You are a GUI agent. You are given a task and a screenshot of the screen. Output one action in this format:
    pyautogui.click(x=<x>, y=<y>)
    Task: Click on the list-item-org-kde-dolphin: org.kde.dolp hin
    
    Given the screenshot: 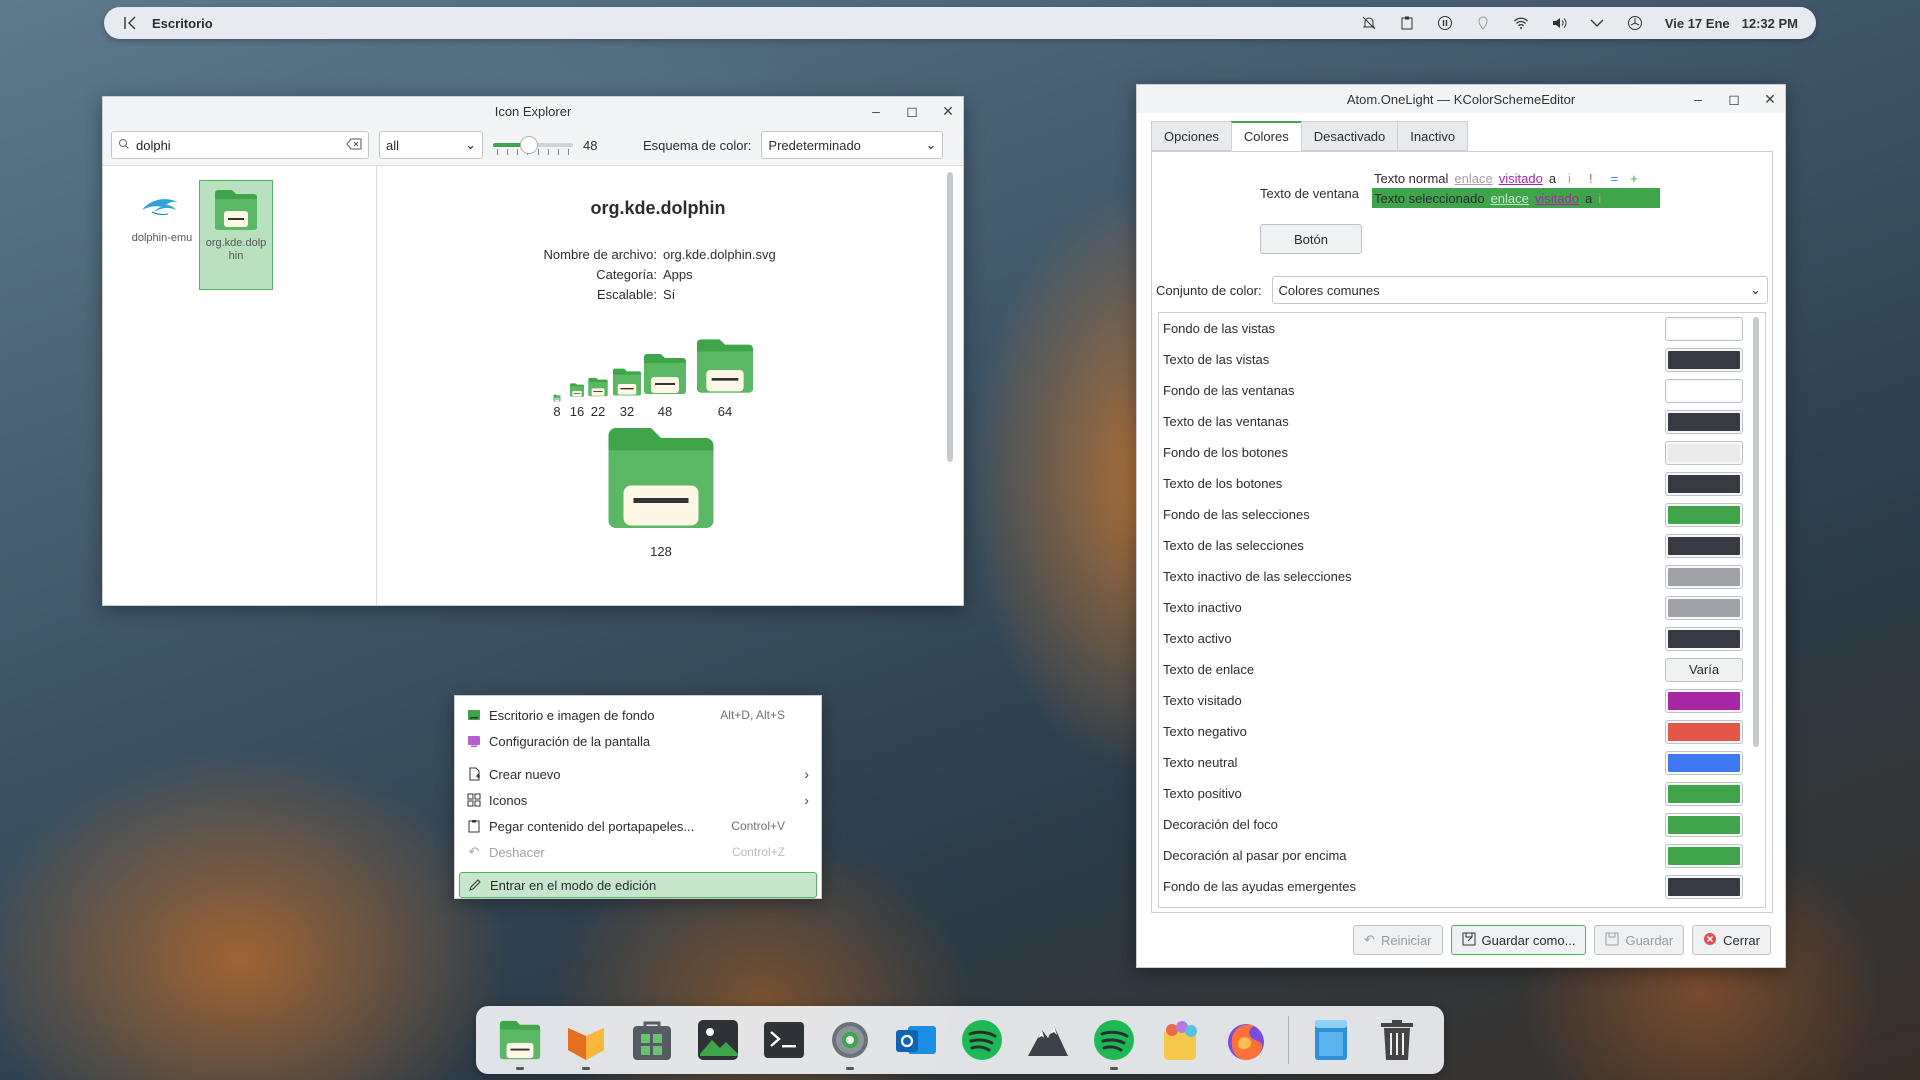 What is the action you would take?
    pyautogui.click(x=236, y=235)
    